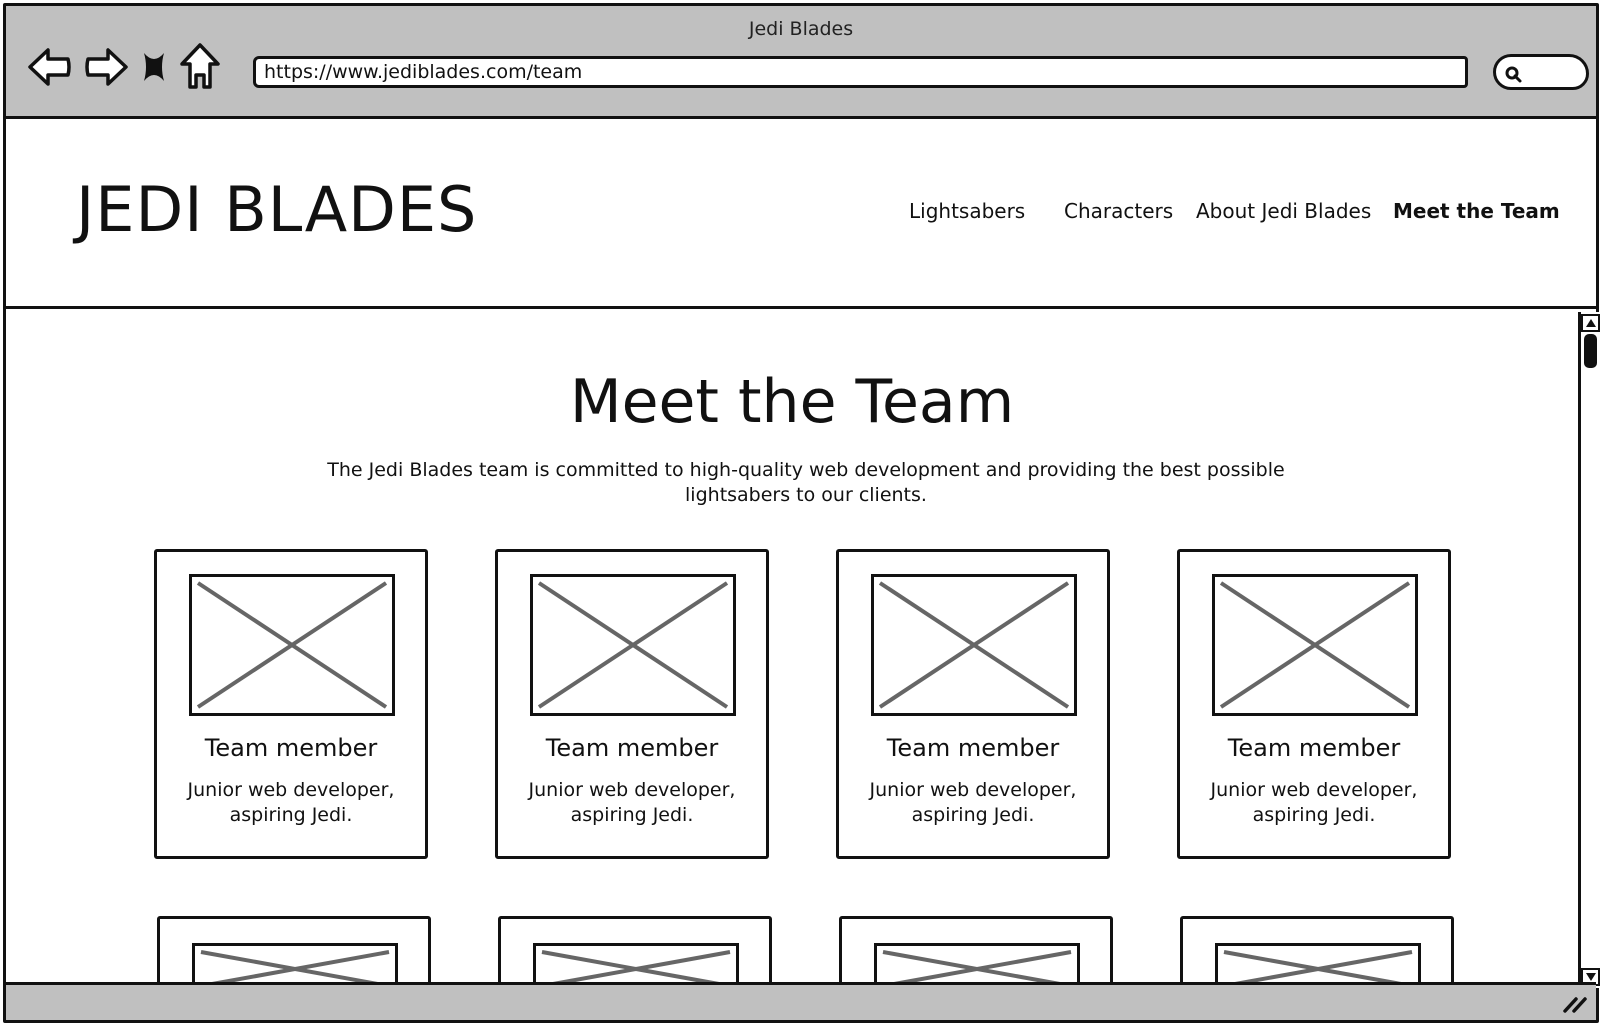 This screenshot has height=1028, width=1602. I want to click on scroll-up-button, so click(1590, 323).